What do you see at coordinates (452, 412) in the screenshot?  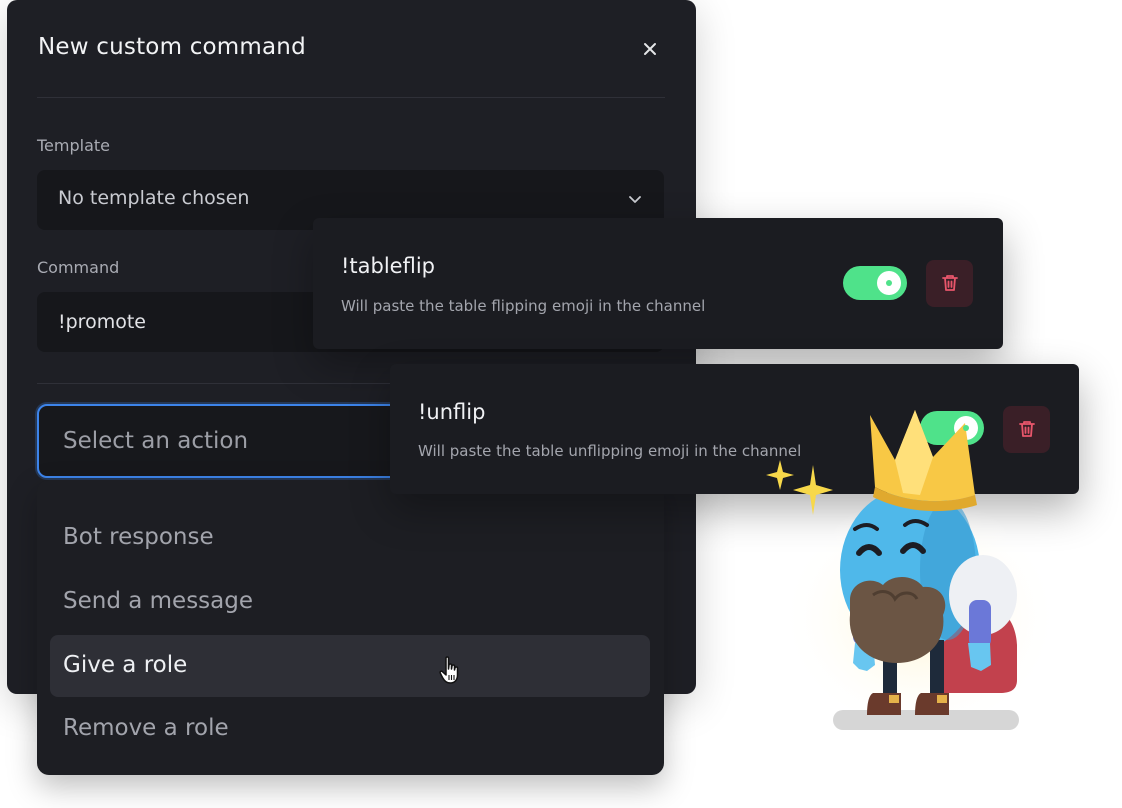 I see `command-name: !unflip` at bounding box center [452, 412].